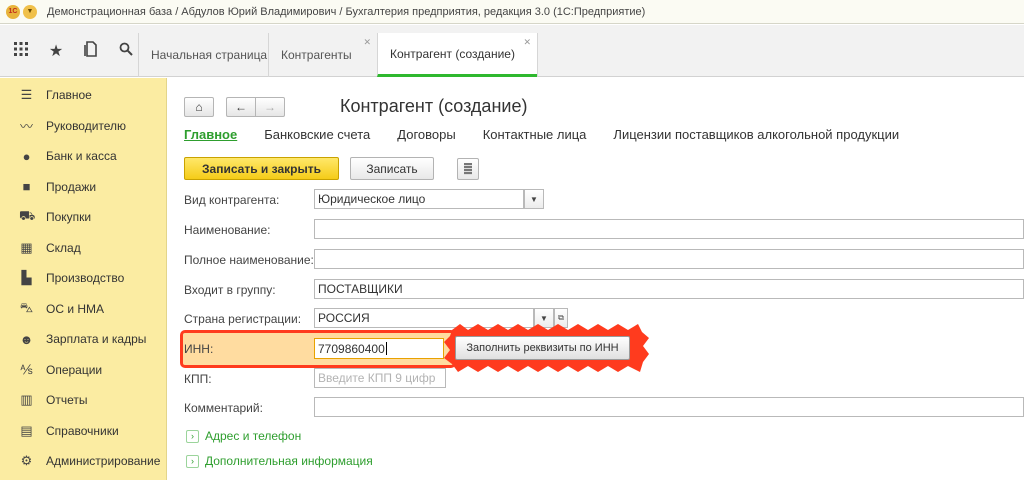 The image size is (1024, 480). Describe the element at coordinates (537, 55) in the screenshot. I see `tab-divider` at that location.